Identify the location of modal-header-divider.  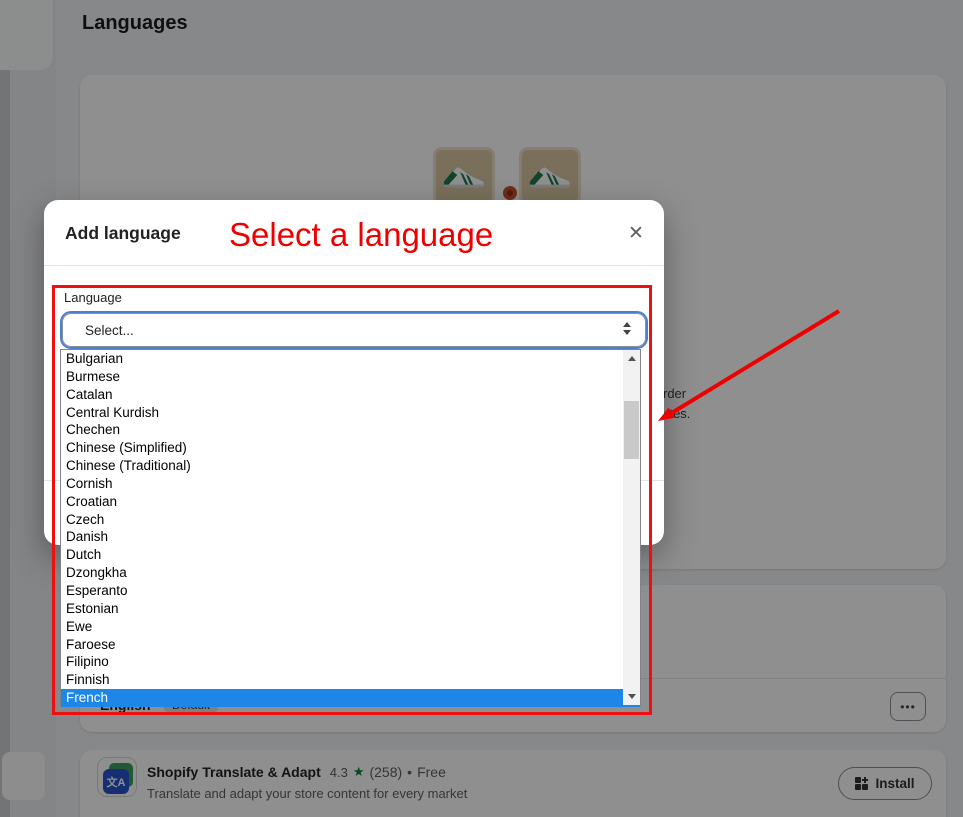
(354, 265).